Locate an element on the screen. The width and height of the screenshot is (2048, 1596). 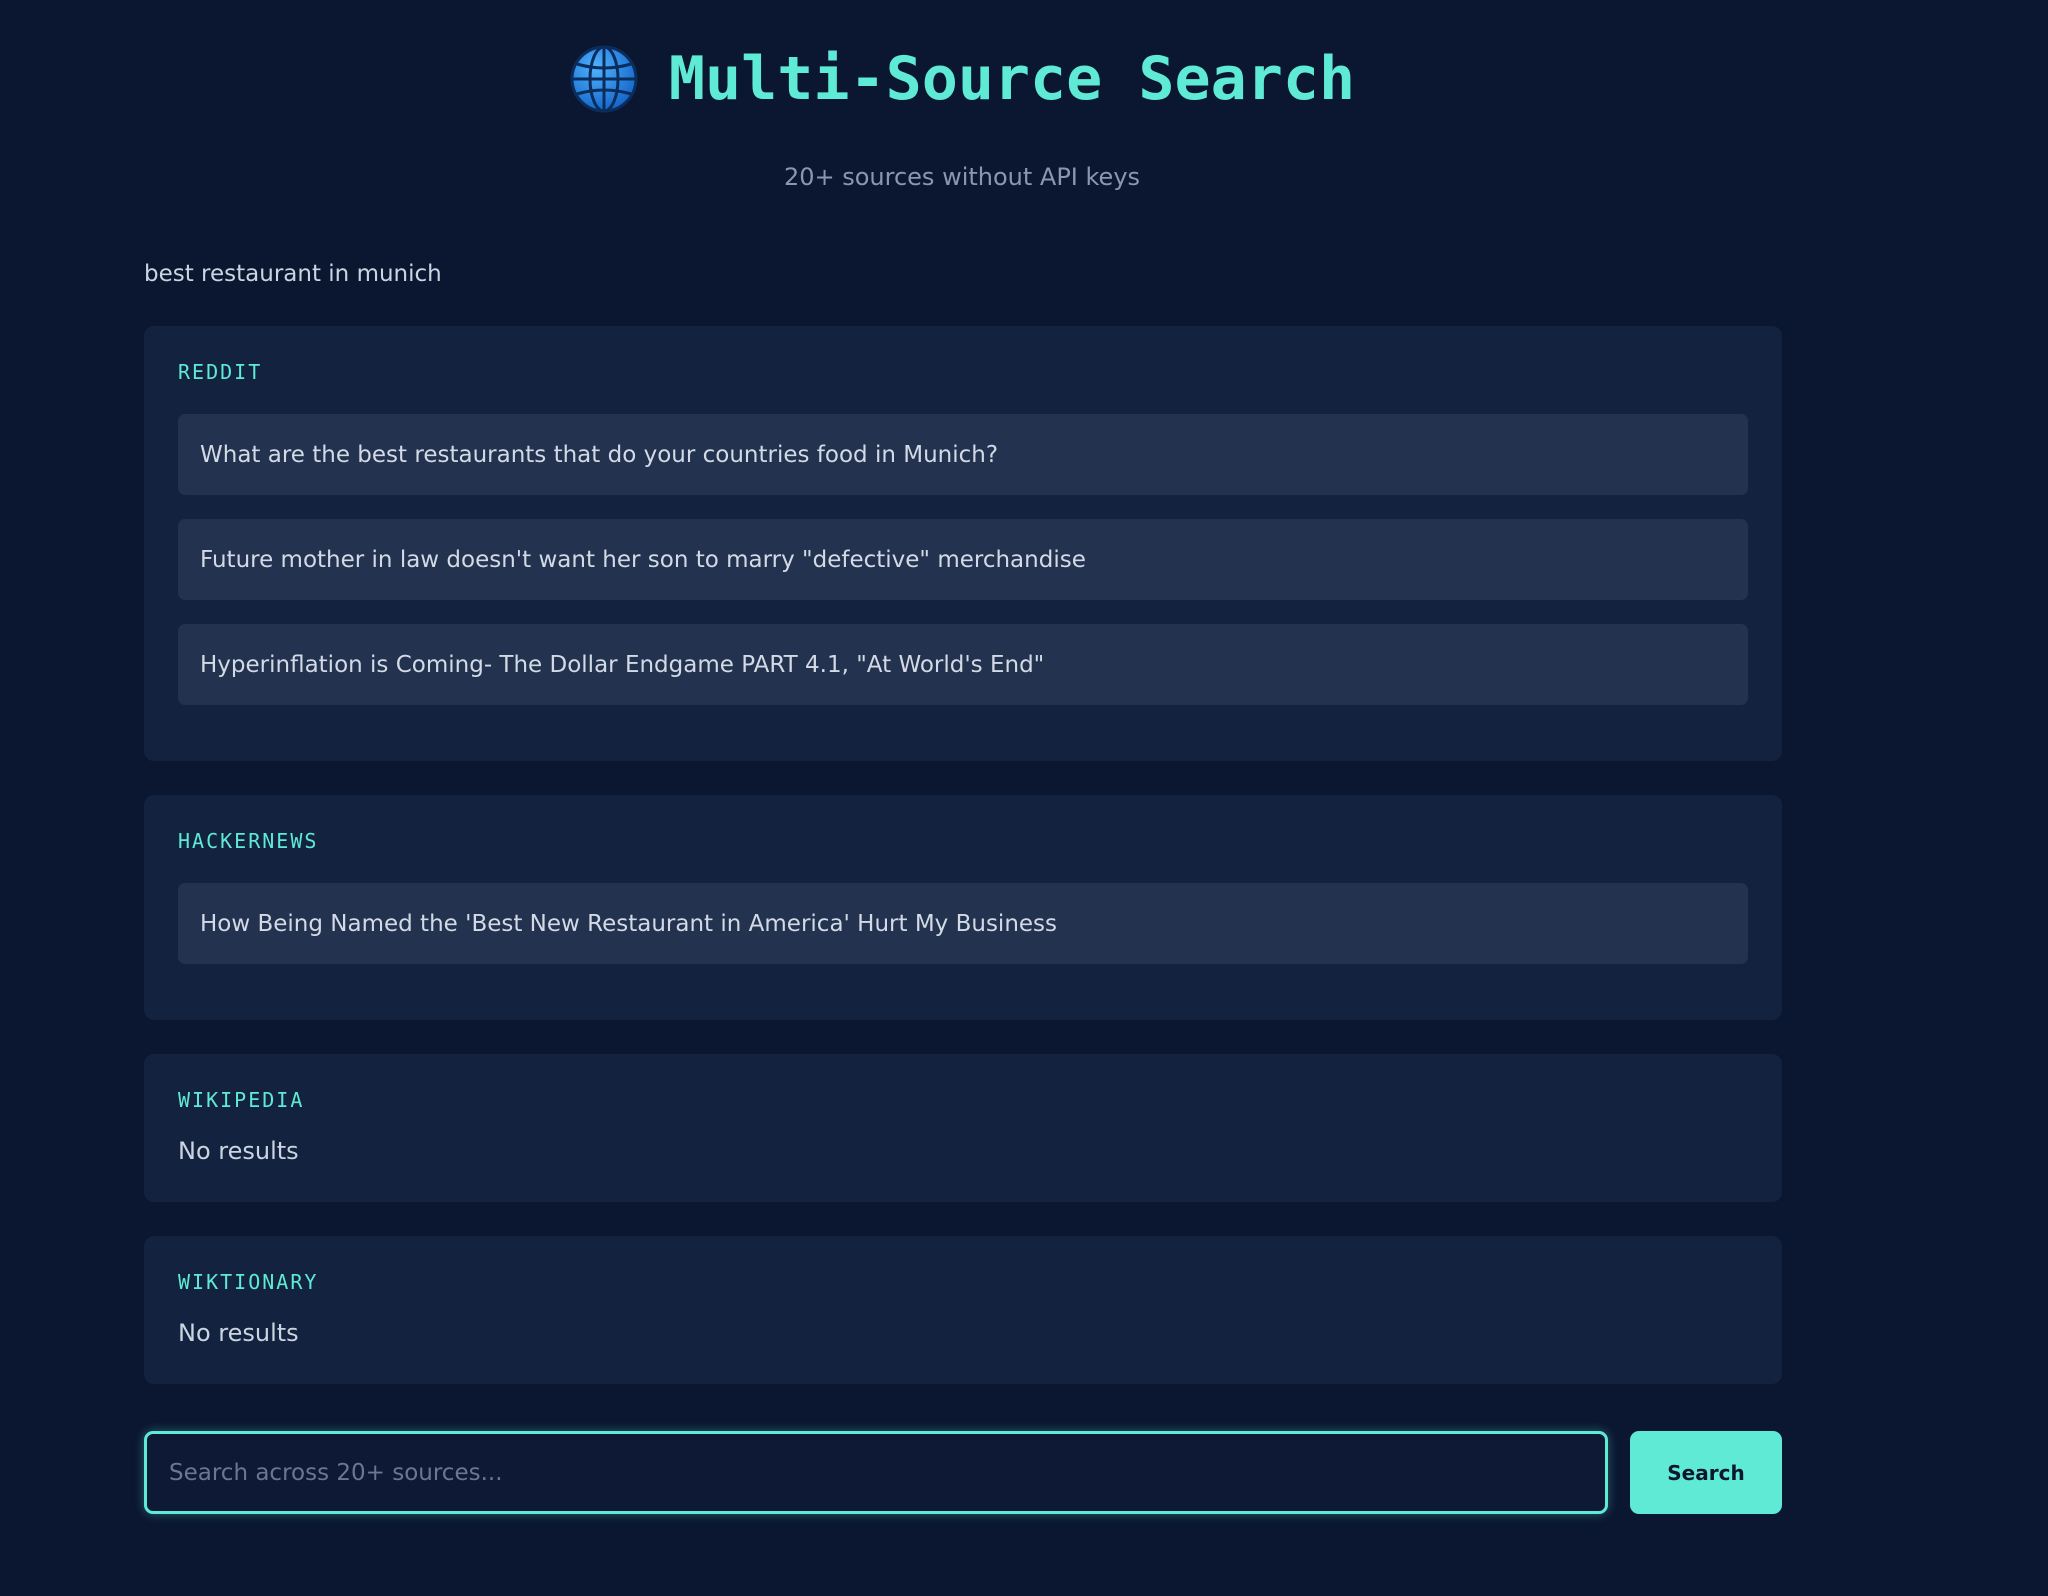
source-name: WIKIPEDIA is located at coordinates (241, 1100).